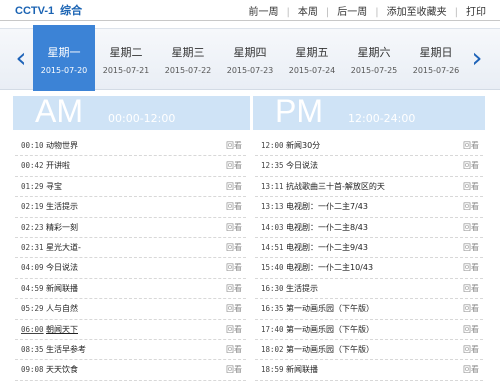 This screenshot has width=500, height=381. I want to click on program-row: 05:29 人与自然 回看, so click(130, 309).